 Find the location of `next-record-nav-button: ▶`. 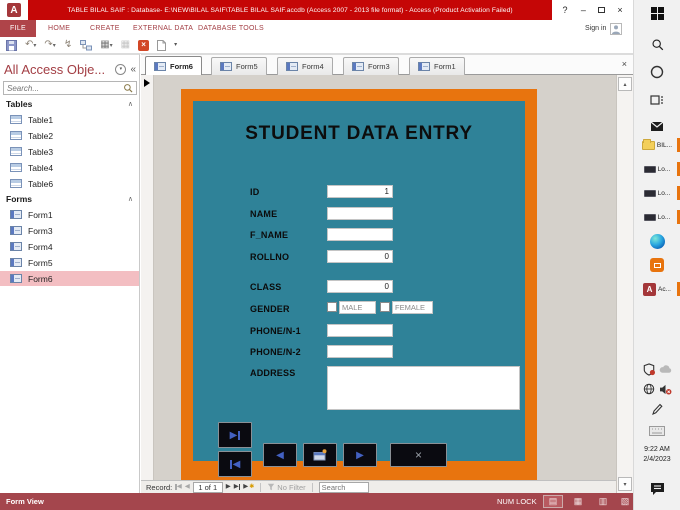

next-record-nav-button: ▶ is located at coordinates (228, 487).